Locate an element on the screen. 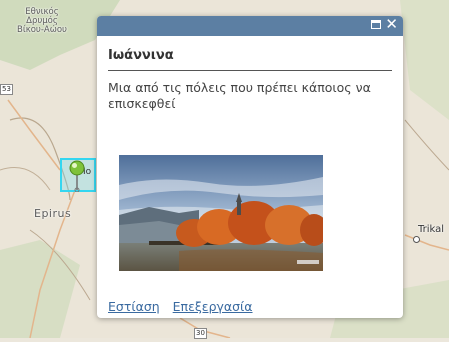 The image size is (449, 342). city-dot-icon is located at coordinates (416, 239).